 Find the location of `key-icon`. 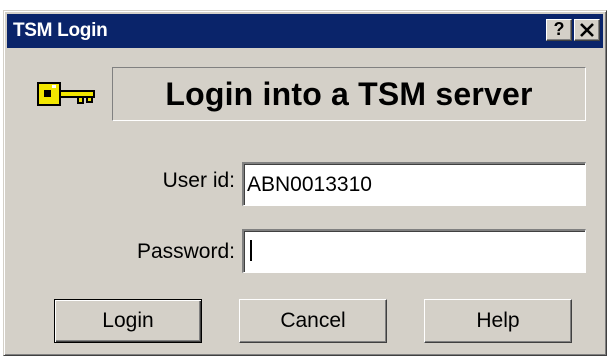

key-icon is located at coordinates (66, 94).